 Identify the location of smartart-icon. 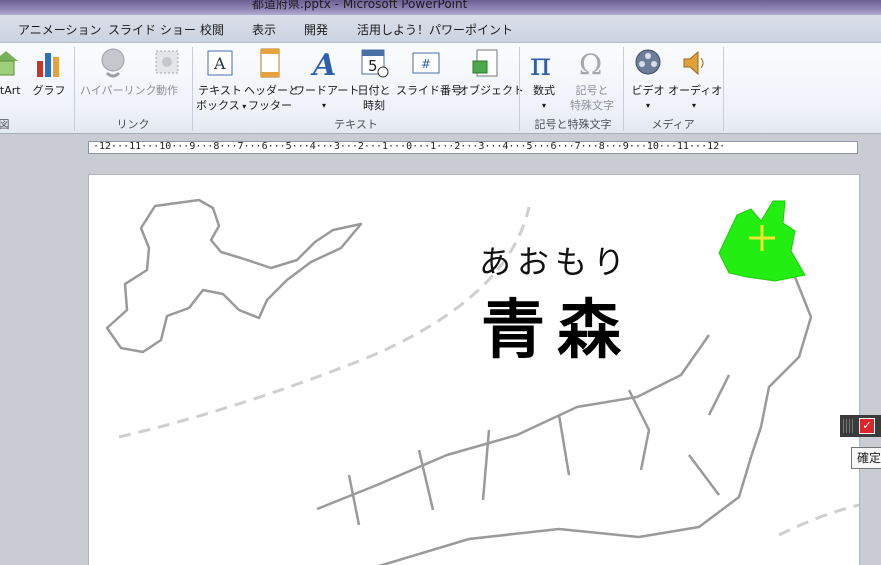
(12, 63).